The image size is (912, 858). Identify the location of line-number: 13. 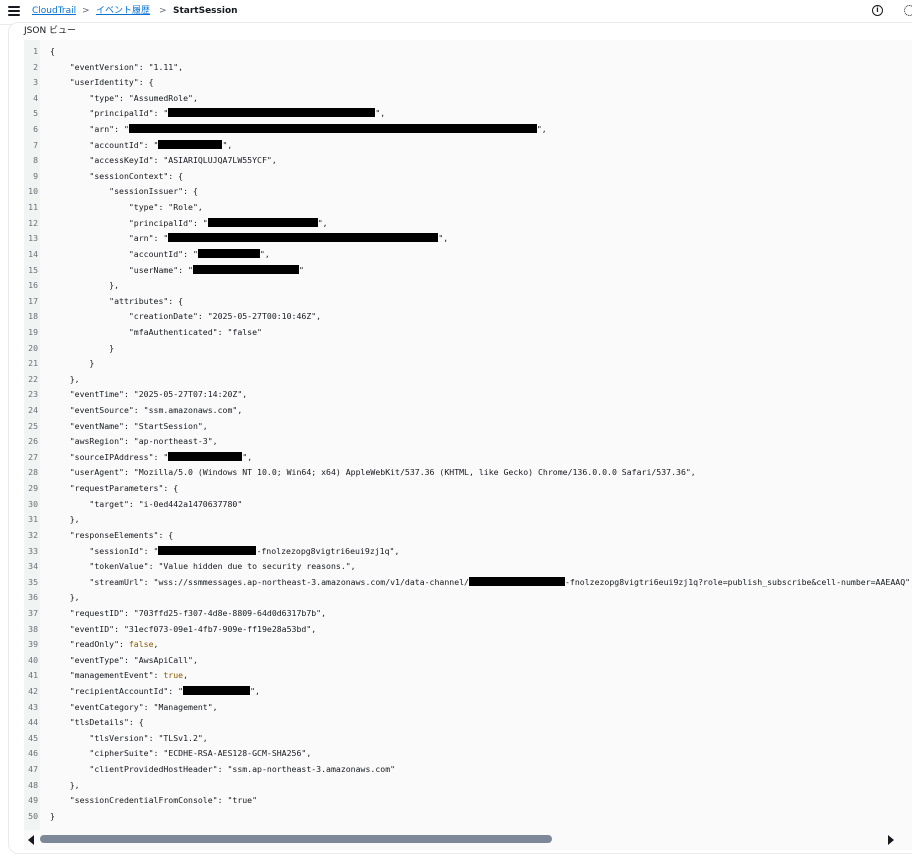
(33, 238).